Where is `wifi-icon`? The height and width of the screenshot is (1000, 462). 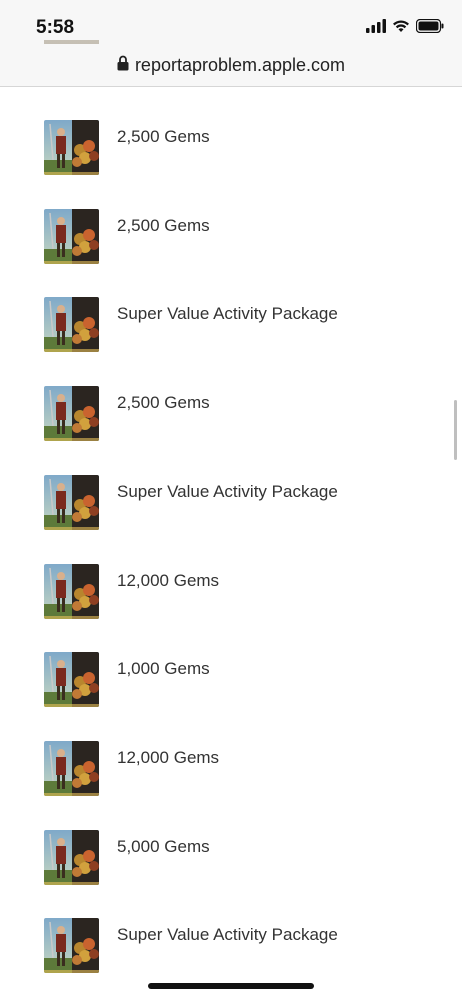
wifi-icon is located at coordinates (401, 28).